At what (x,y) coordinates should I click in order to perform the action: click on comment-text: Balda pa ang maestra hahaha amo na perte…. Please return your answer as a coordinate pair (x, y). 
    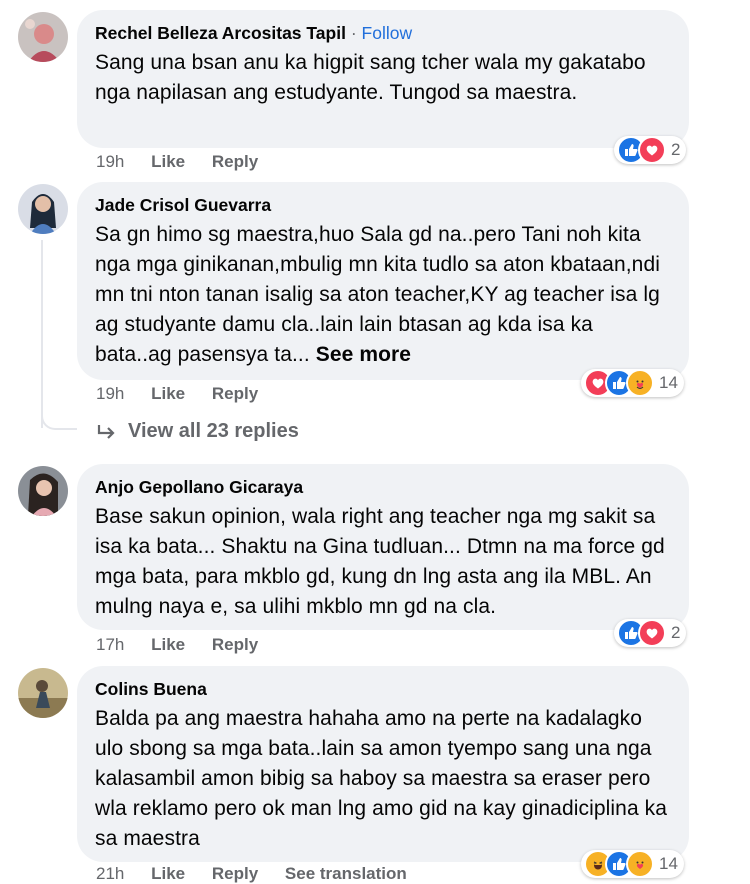
    Looking at the image, I should click on (381, 778).